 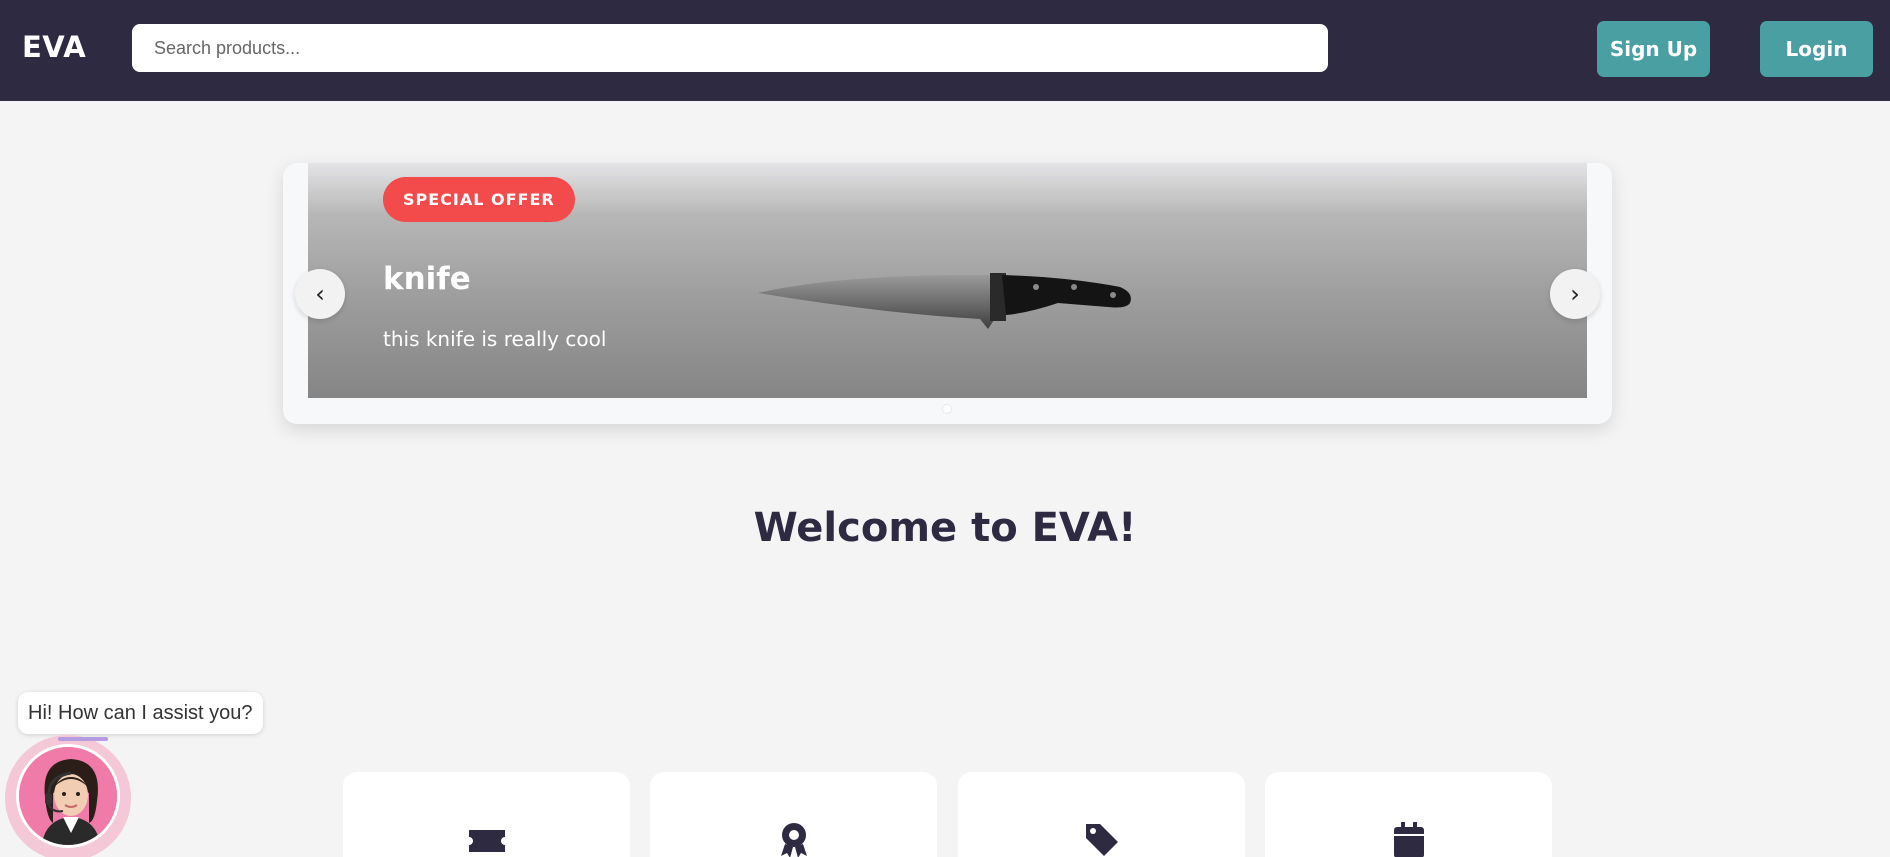 I want to click on chat-greeting-bubble: Hi! How can I assist you?, so click(x=140, y=713).